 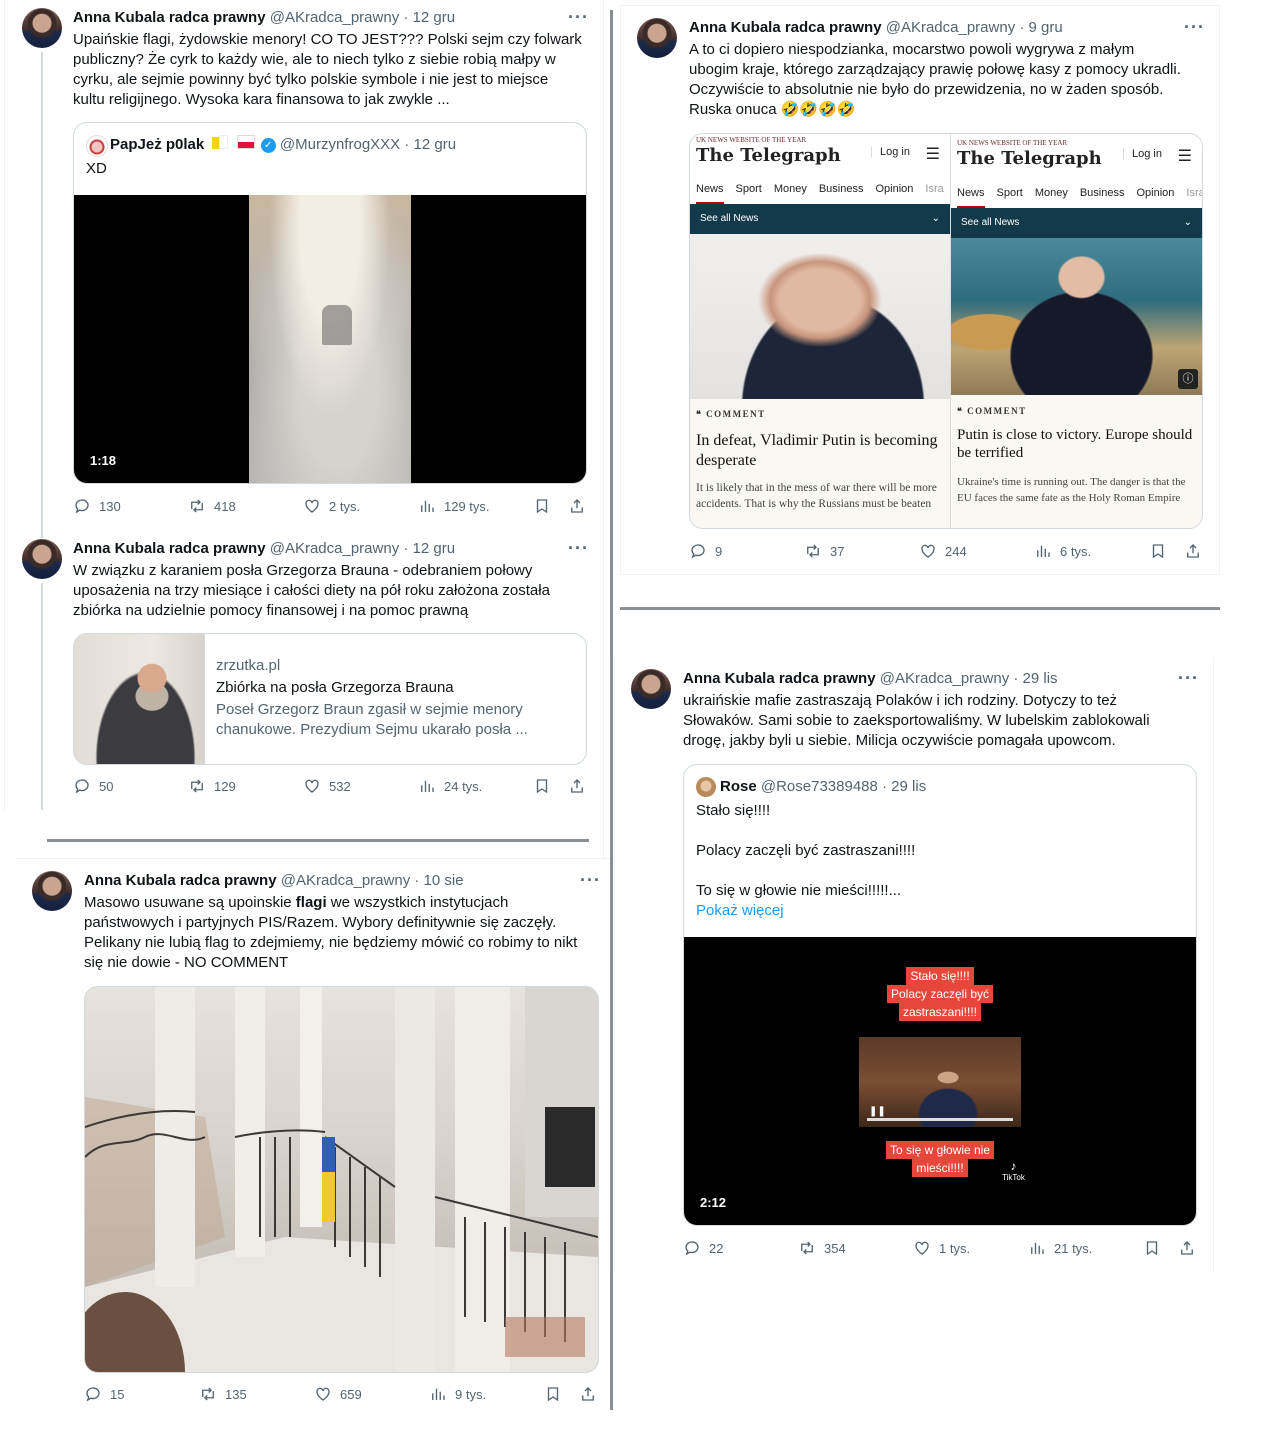 I want to click on retweet-button: 418, so click(x=212, y=506).